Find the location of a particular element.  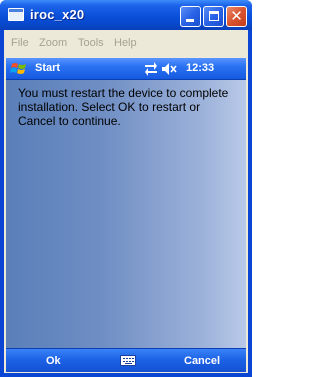

softkey-bar: Ok Cancel is located at coordinates (126, 360).